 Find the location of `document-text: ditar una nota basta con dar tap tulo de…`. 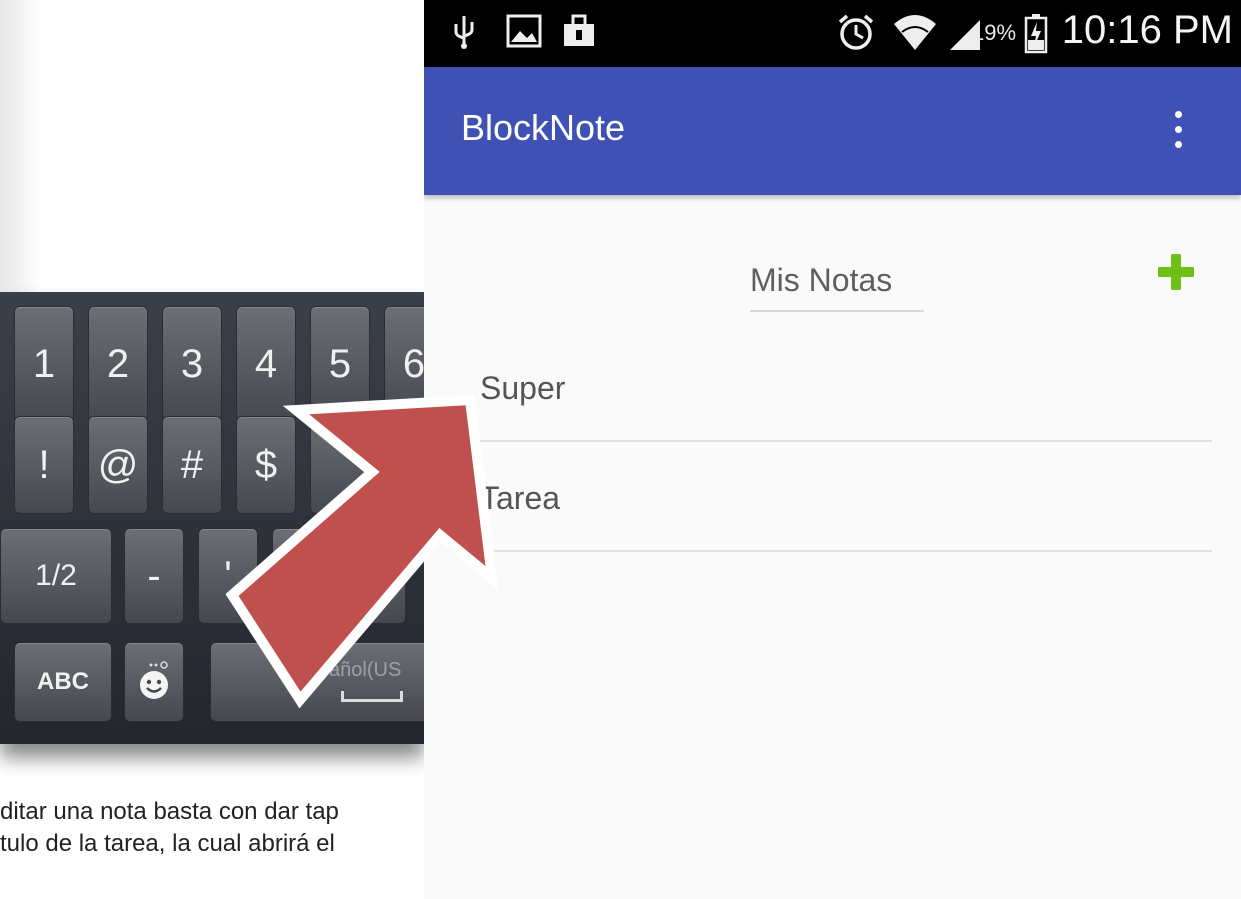

document-text: ditar una nota basta con dar tap tulo de… is located at coordinates (215, 828).